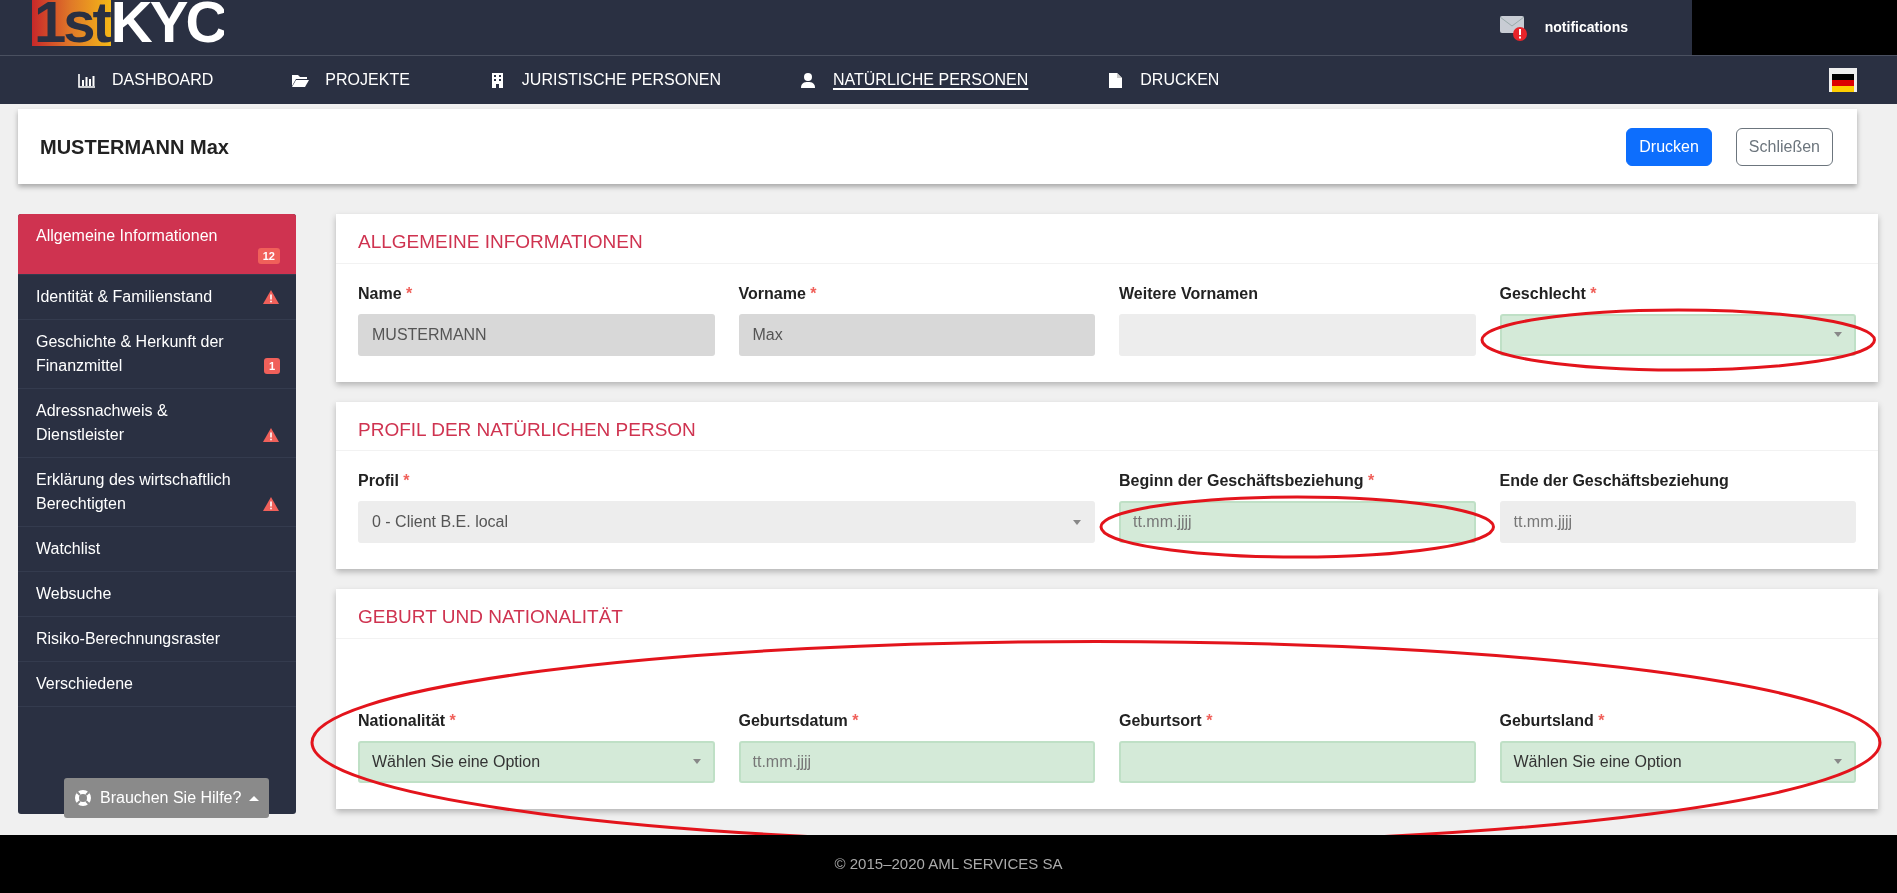 The height and width of the screenshot is (893, 1897). Describe the element at coordinates (254, 798) in the screenshot. I see `caret-icon` at that location.